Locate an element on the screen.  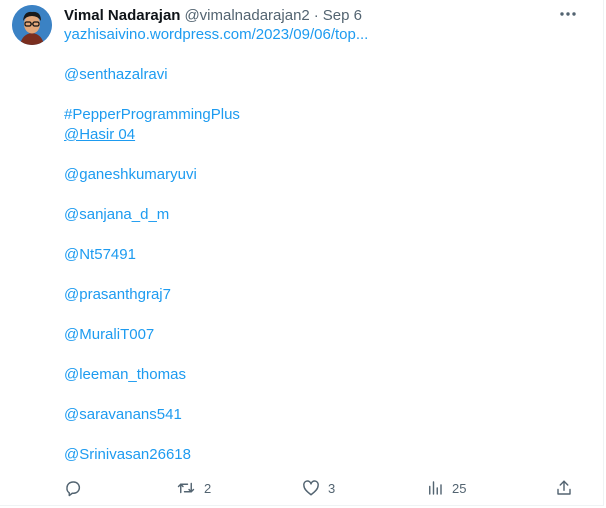
mention-link: @Nt57491 is located at coordinates (100, 255).